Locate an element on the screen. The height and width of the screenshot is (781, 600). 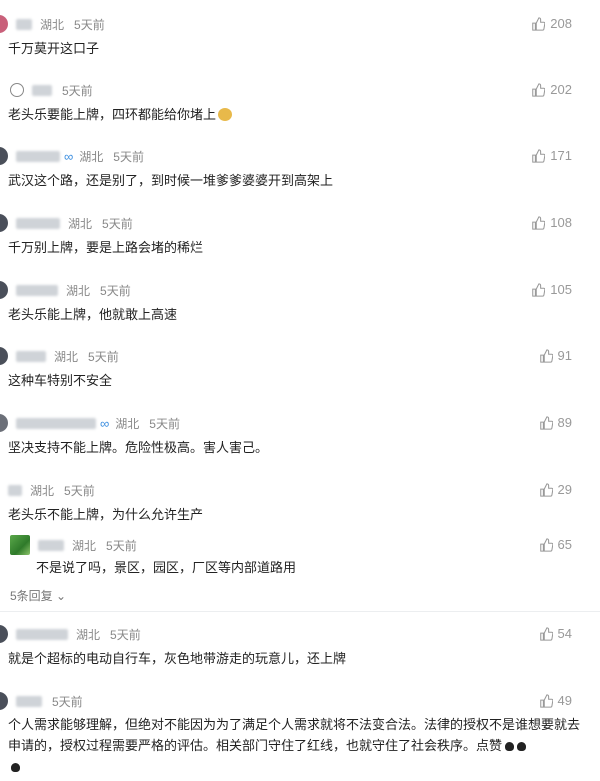
like-button: 108 is located at coordinates (551, 222).